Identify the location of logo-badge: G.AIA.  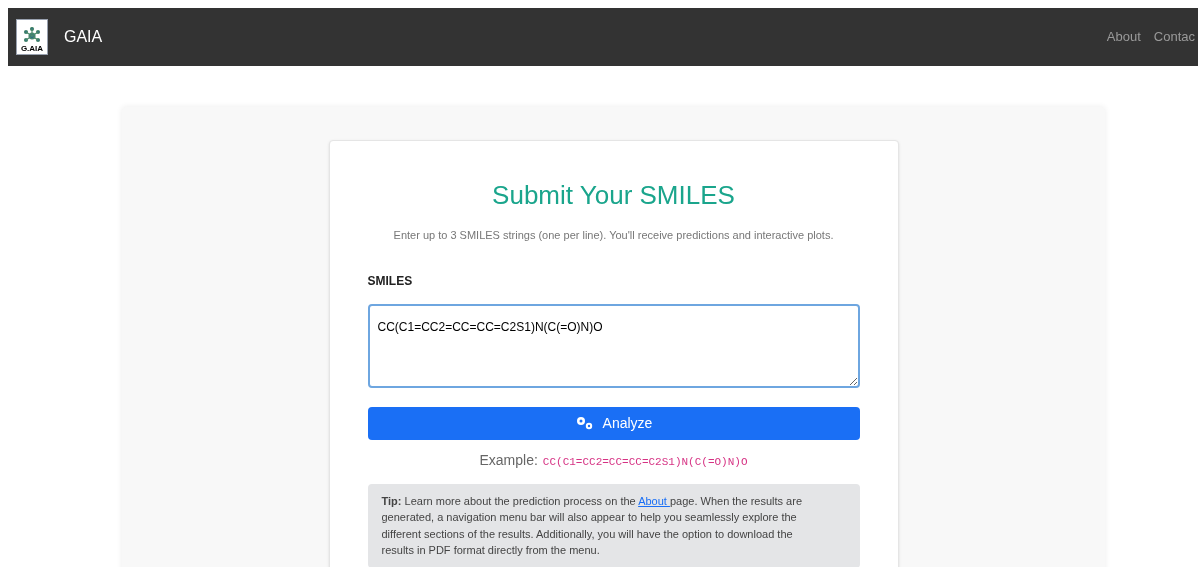
(32, 37).